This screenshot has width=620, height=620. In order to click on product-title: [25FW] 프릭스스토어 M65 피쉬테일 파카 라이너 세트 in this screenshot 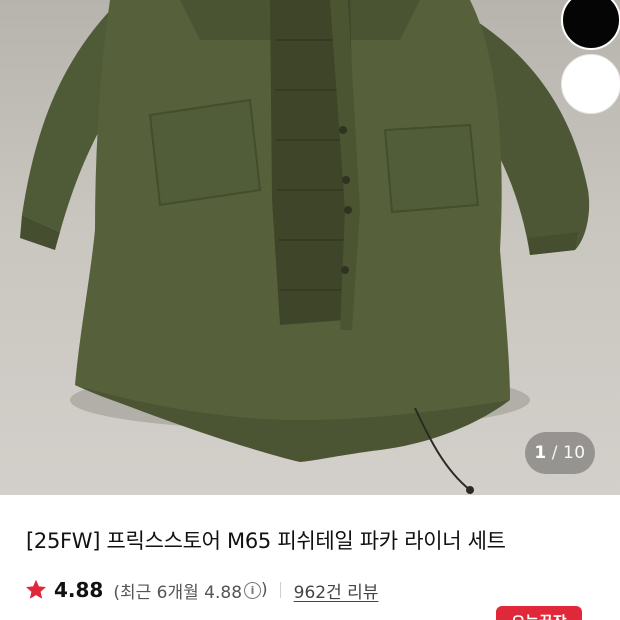, I will do `click(266, 541)`.